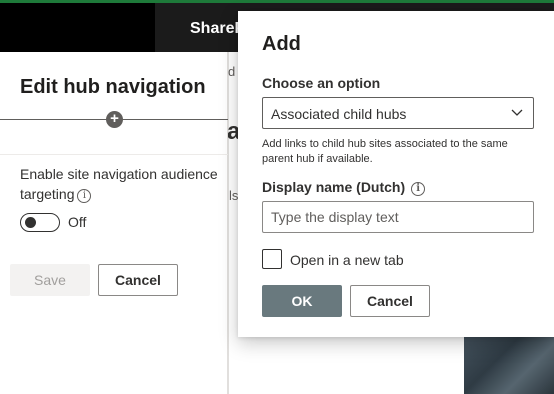  Describe the element at coordinates (40, 222) in the screenshot. I see `audience-targeting-toggle` at that location.